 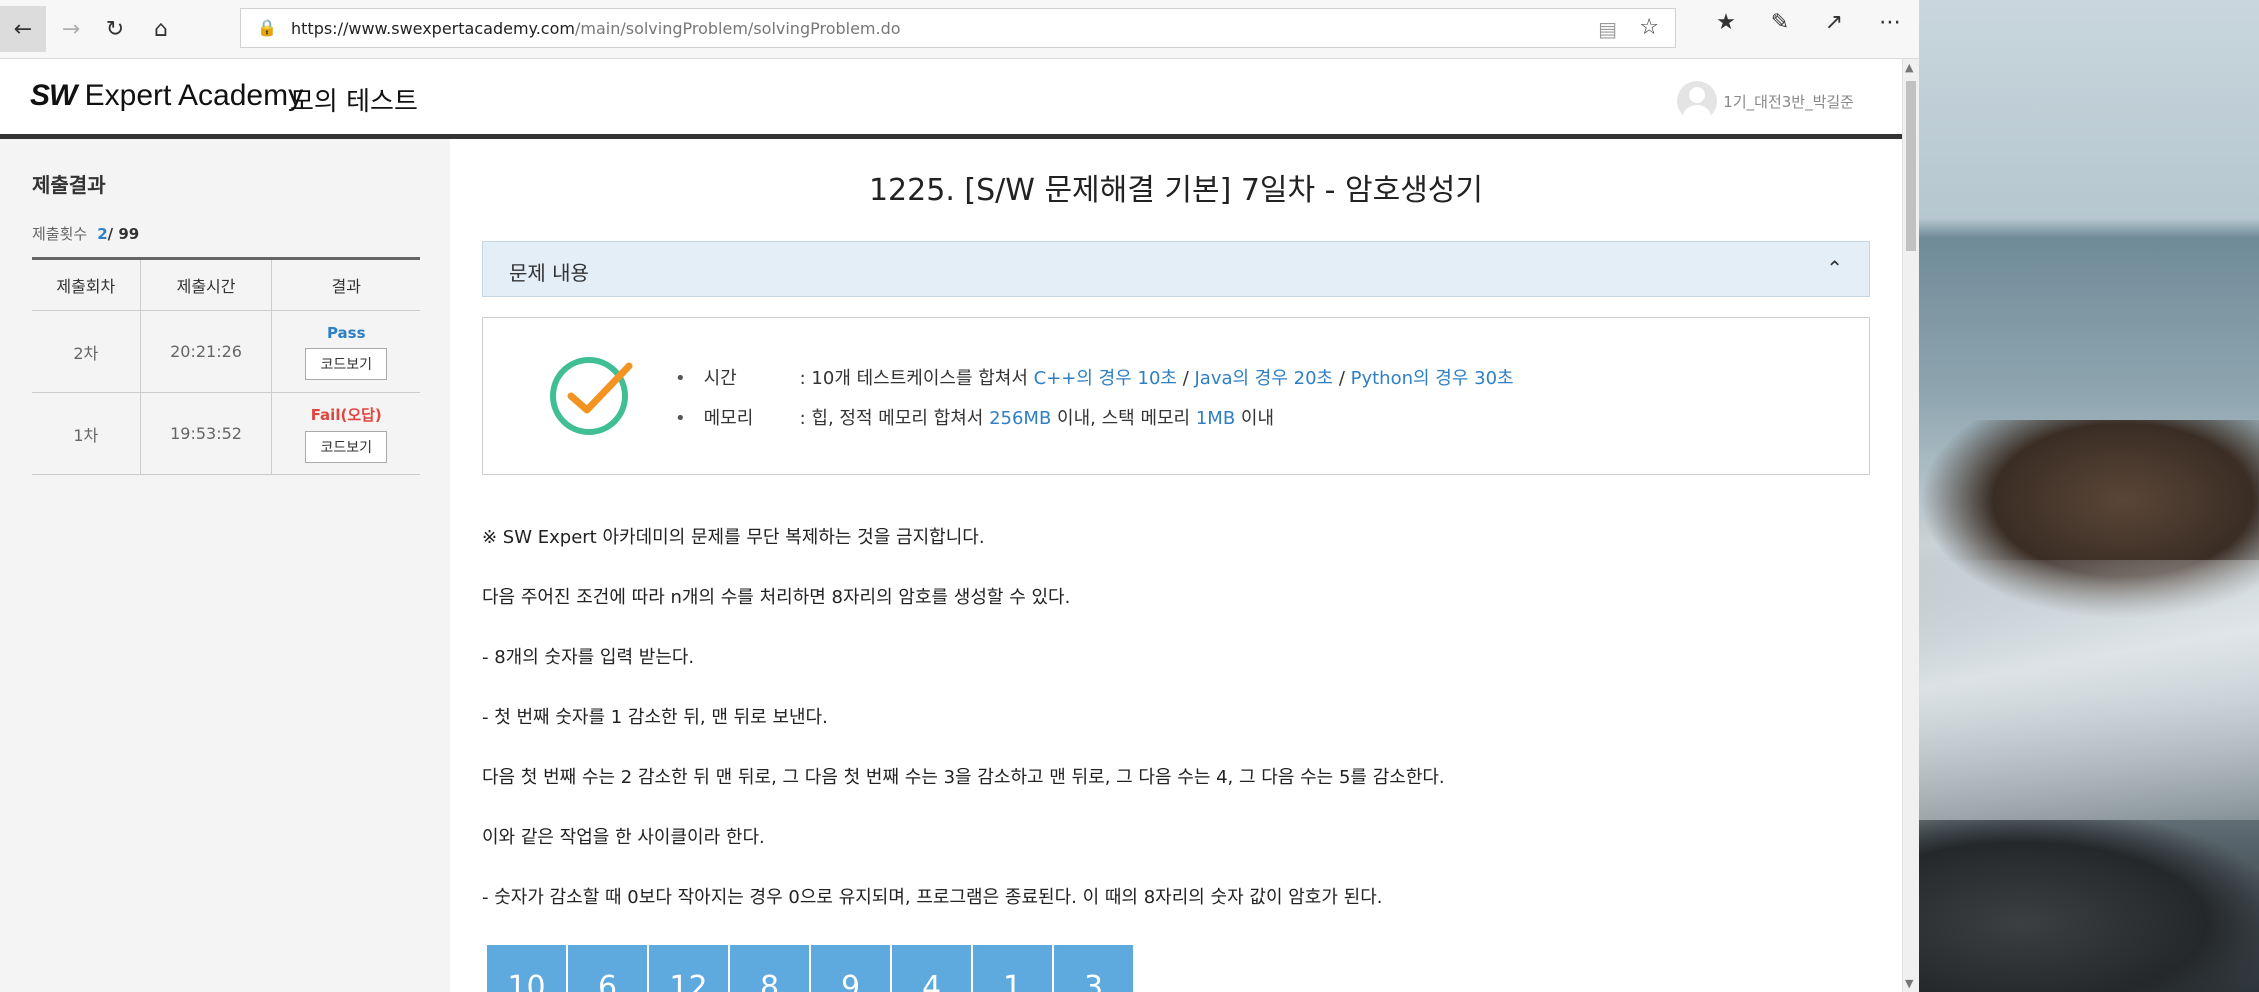 I want to click on number-cell: 1, so click(x=1012, y=968).